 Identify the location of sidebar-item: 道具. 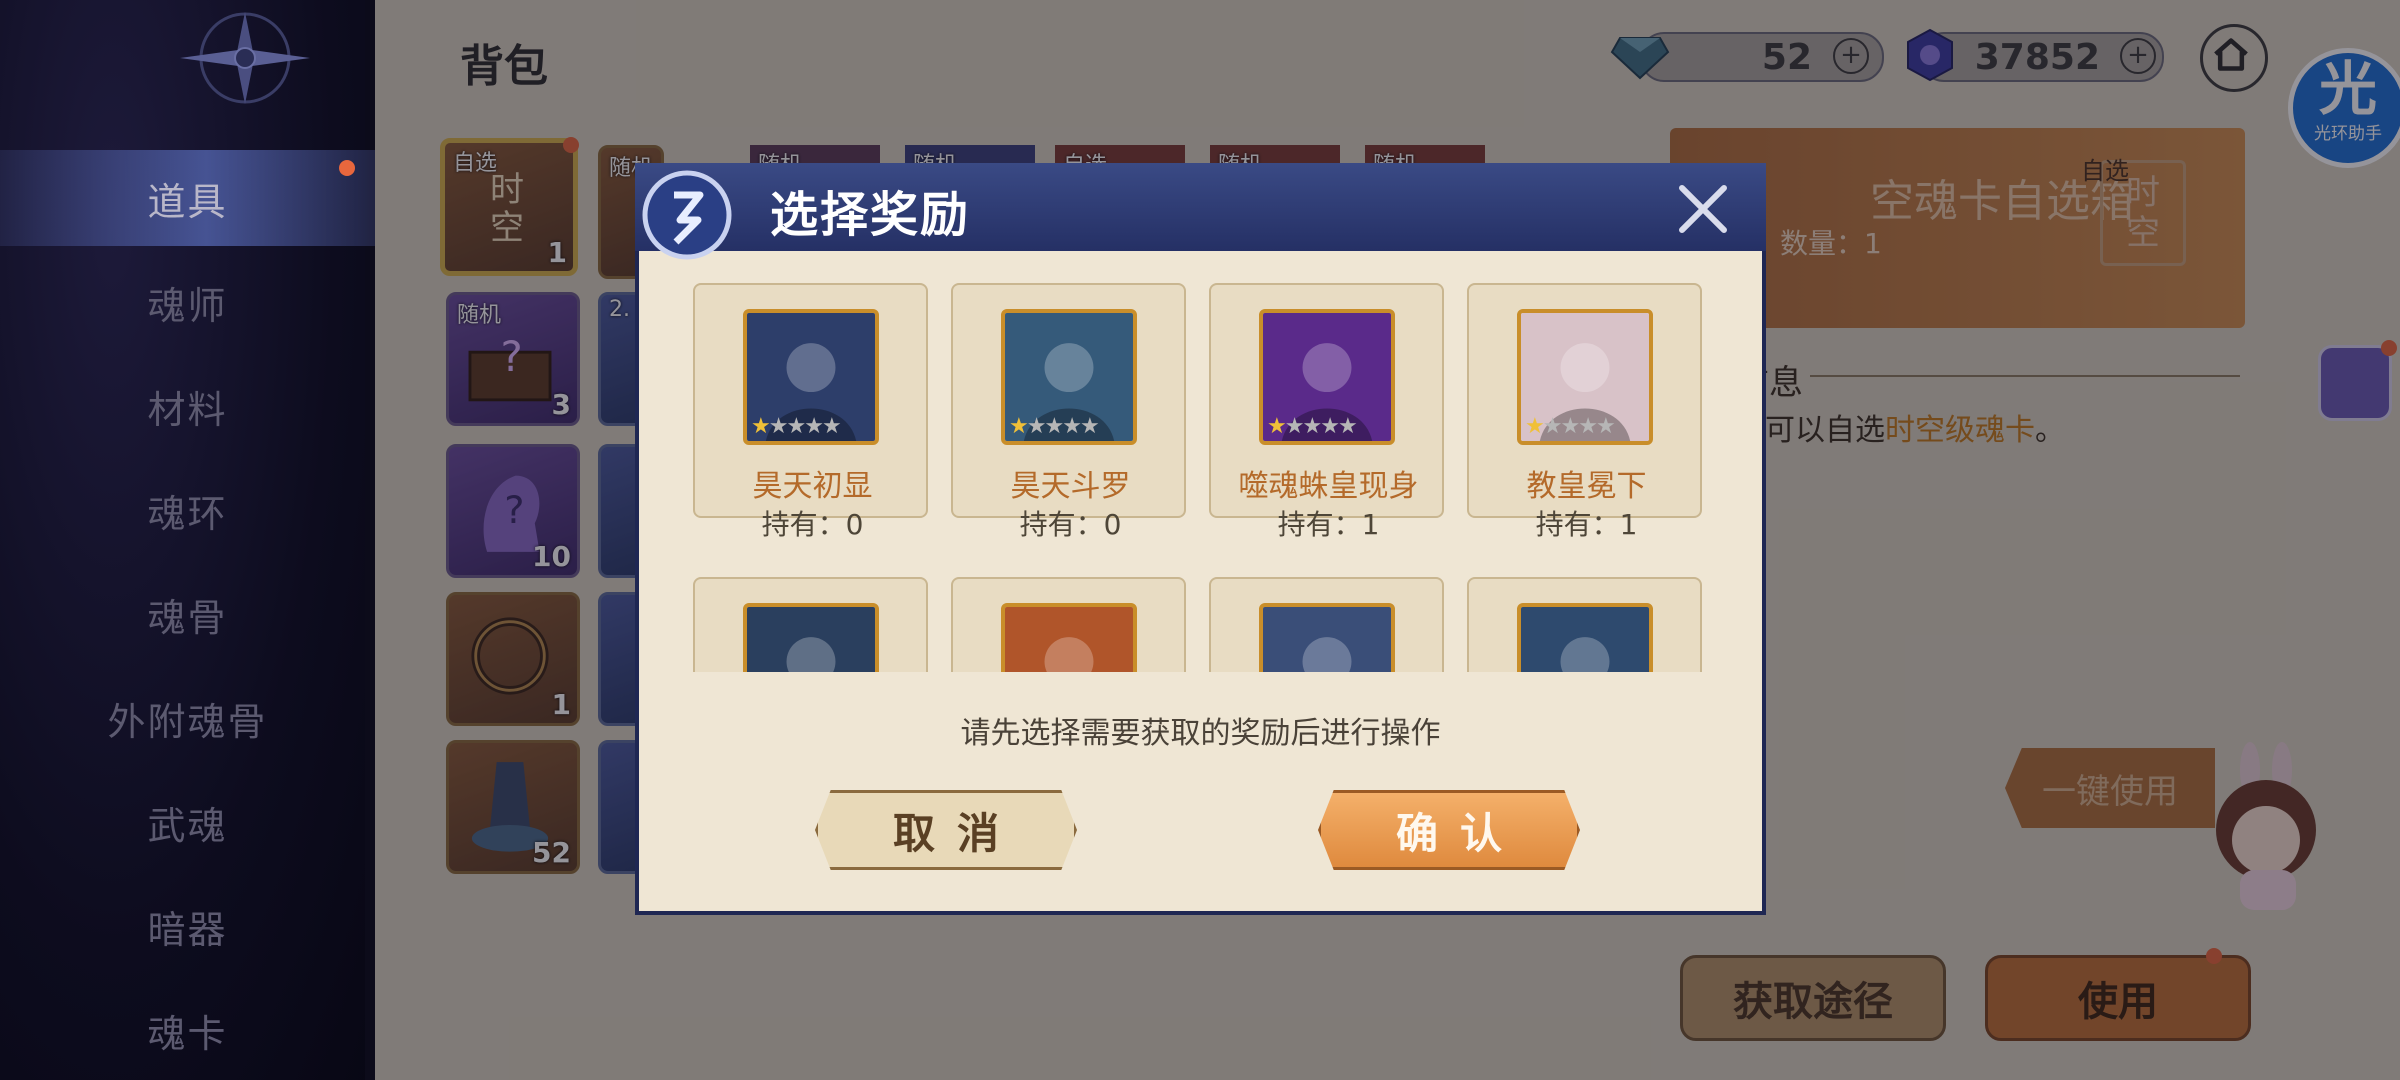
(187, 198).